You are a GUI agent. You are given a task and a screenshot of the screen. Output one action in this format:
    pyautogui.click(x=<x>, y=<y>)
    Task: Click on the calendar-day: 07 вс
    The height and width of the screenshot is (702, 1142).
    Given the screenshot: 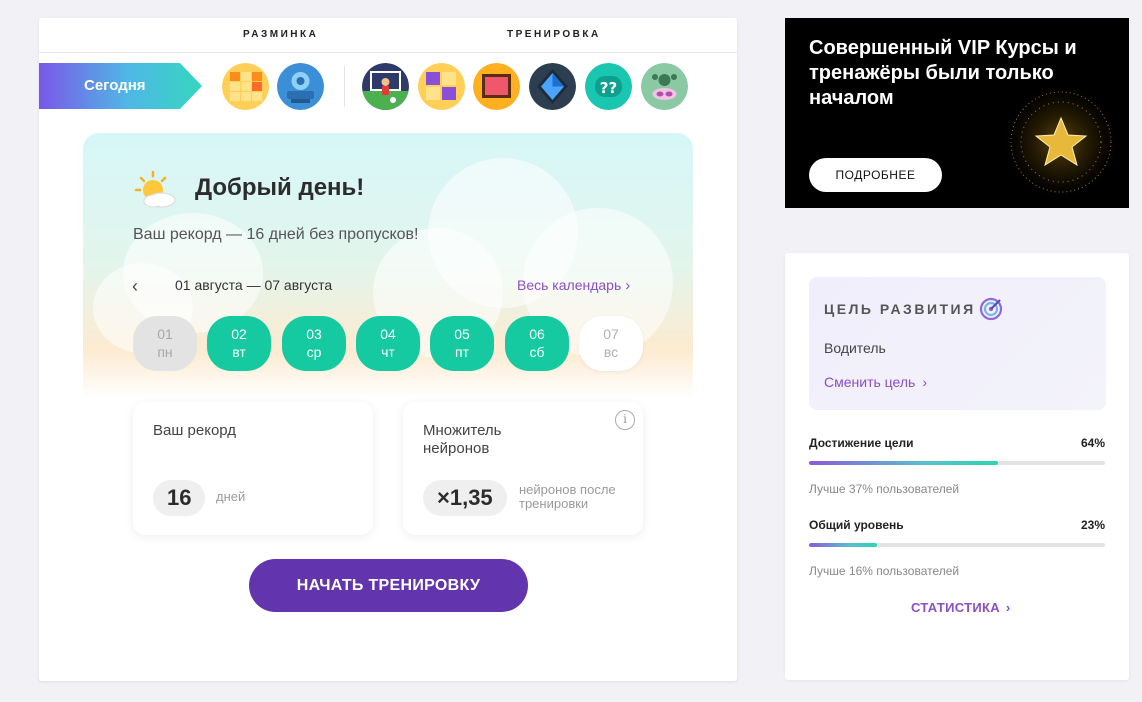 What is the action you would take?
    pyautogui.click(x=611, y=343)
    